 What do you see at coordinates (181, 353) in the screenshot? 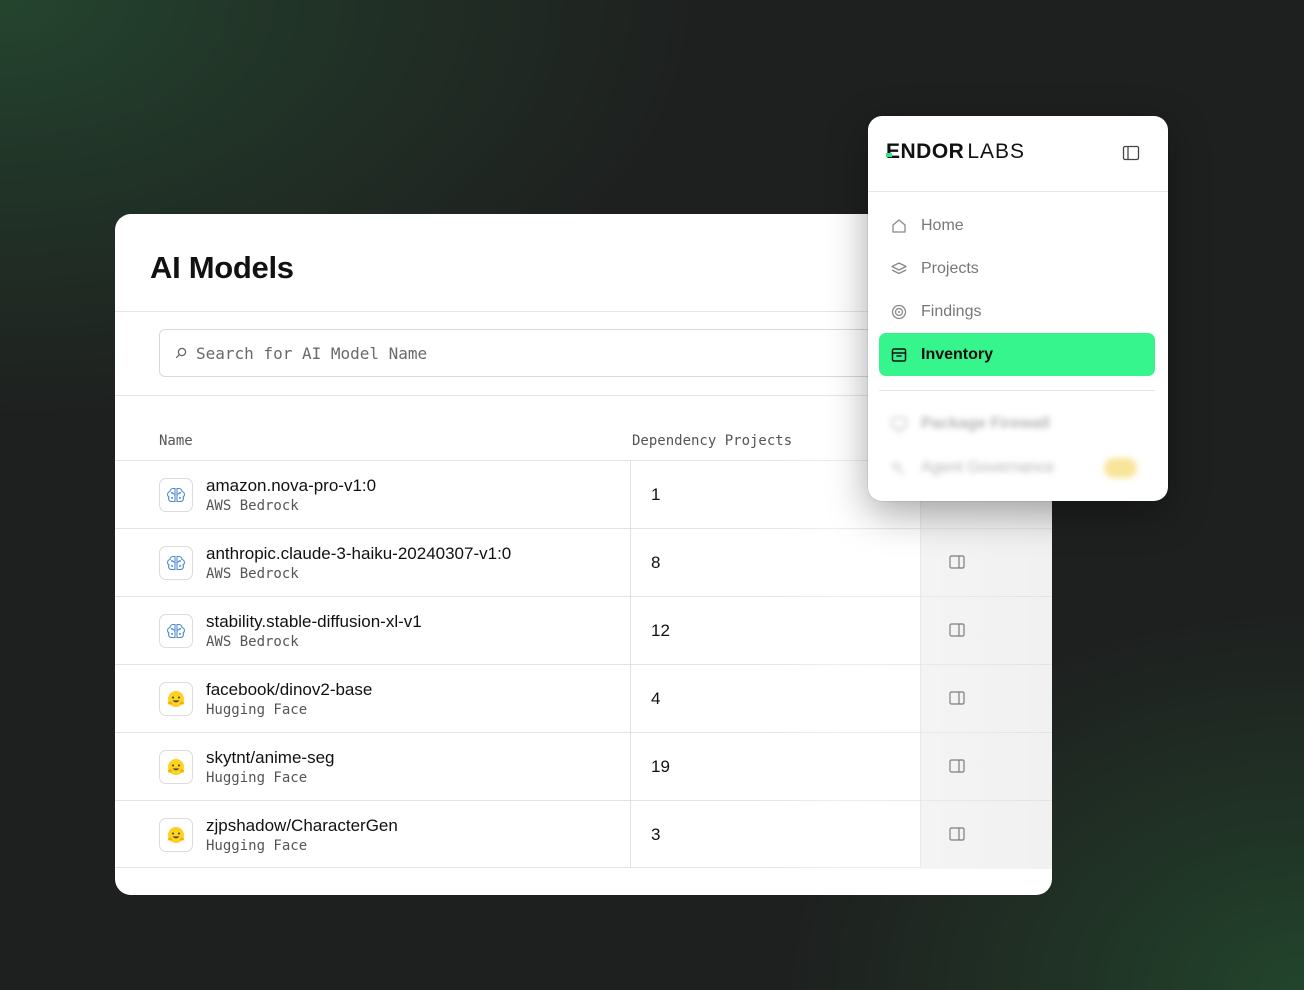
I see `search-icon` at bounding box center [181, 353].